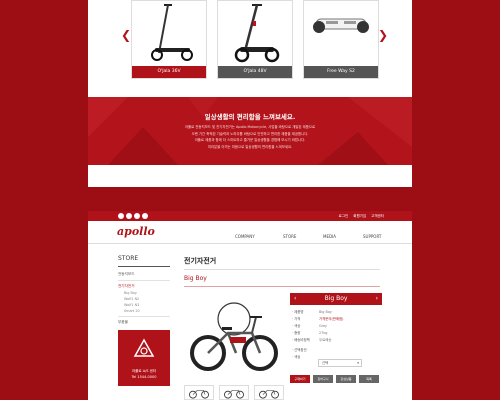  I want to click on option-key: · 색상, so click(296, 357).